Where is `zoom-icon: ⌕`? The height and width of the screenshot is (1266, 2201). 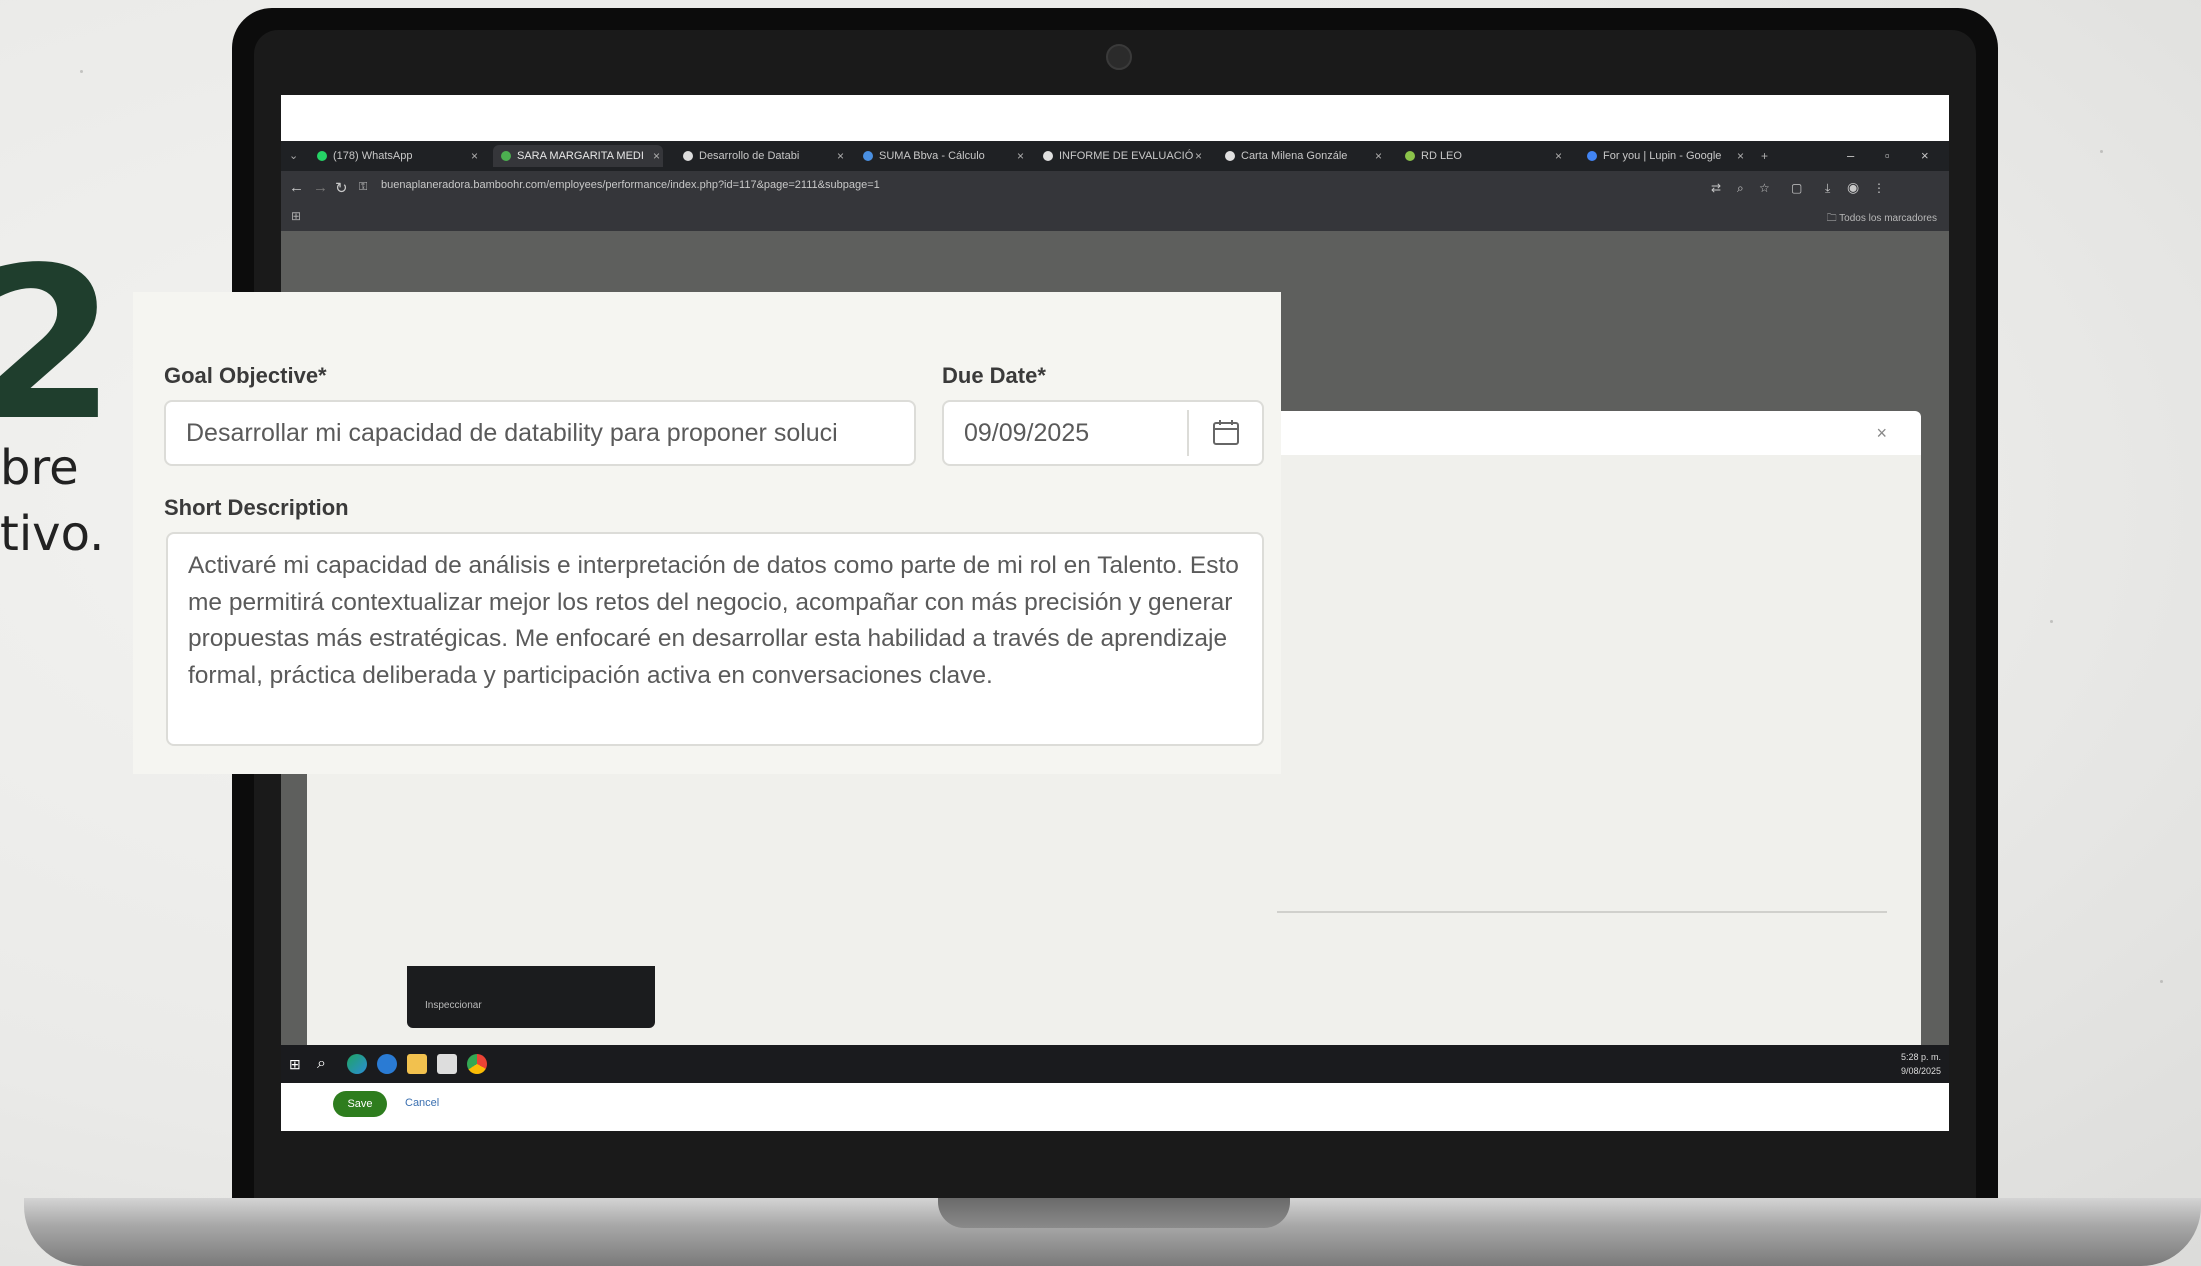 zoom-icon: ⌕ is located at coordinates (1740, 188).